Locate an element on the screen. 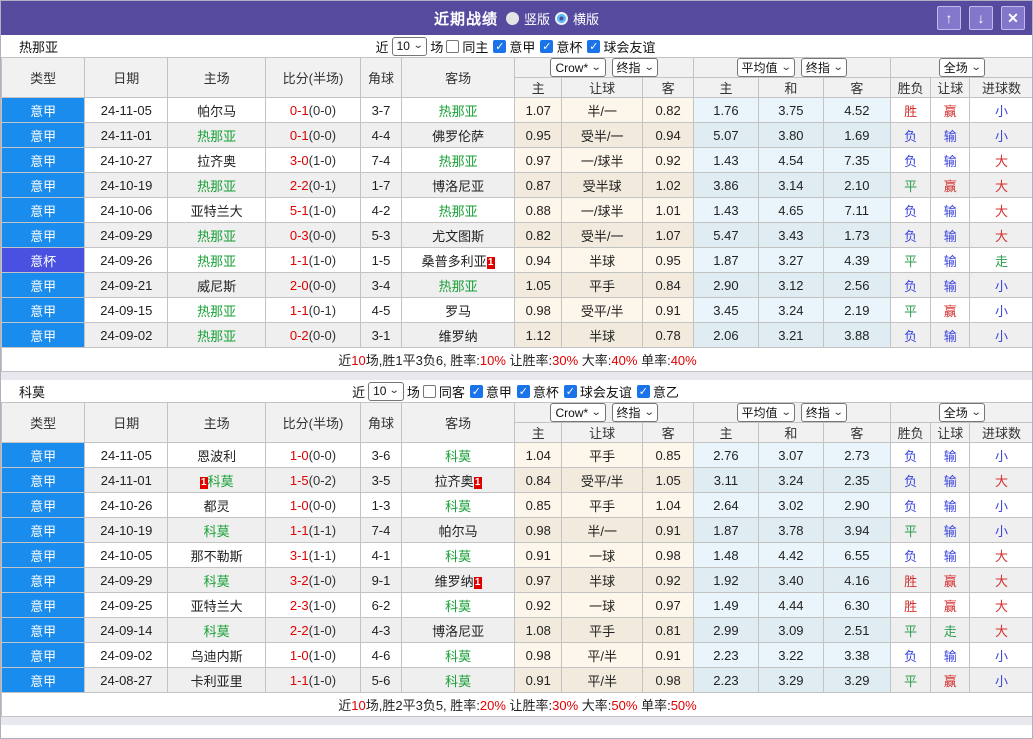  section-2-league-checkbox-2: ✓ is located at coordinates (570, 391).